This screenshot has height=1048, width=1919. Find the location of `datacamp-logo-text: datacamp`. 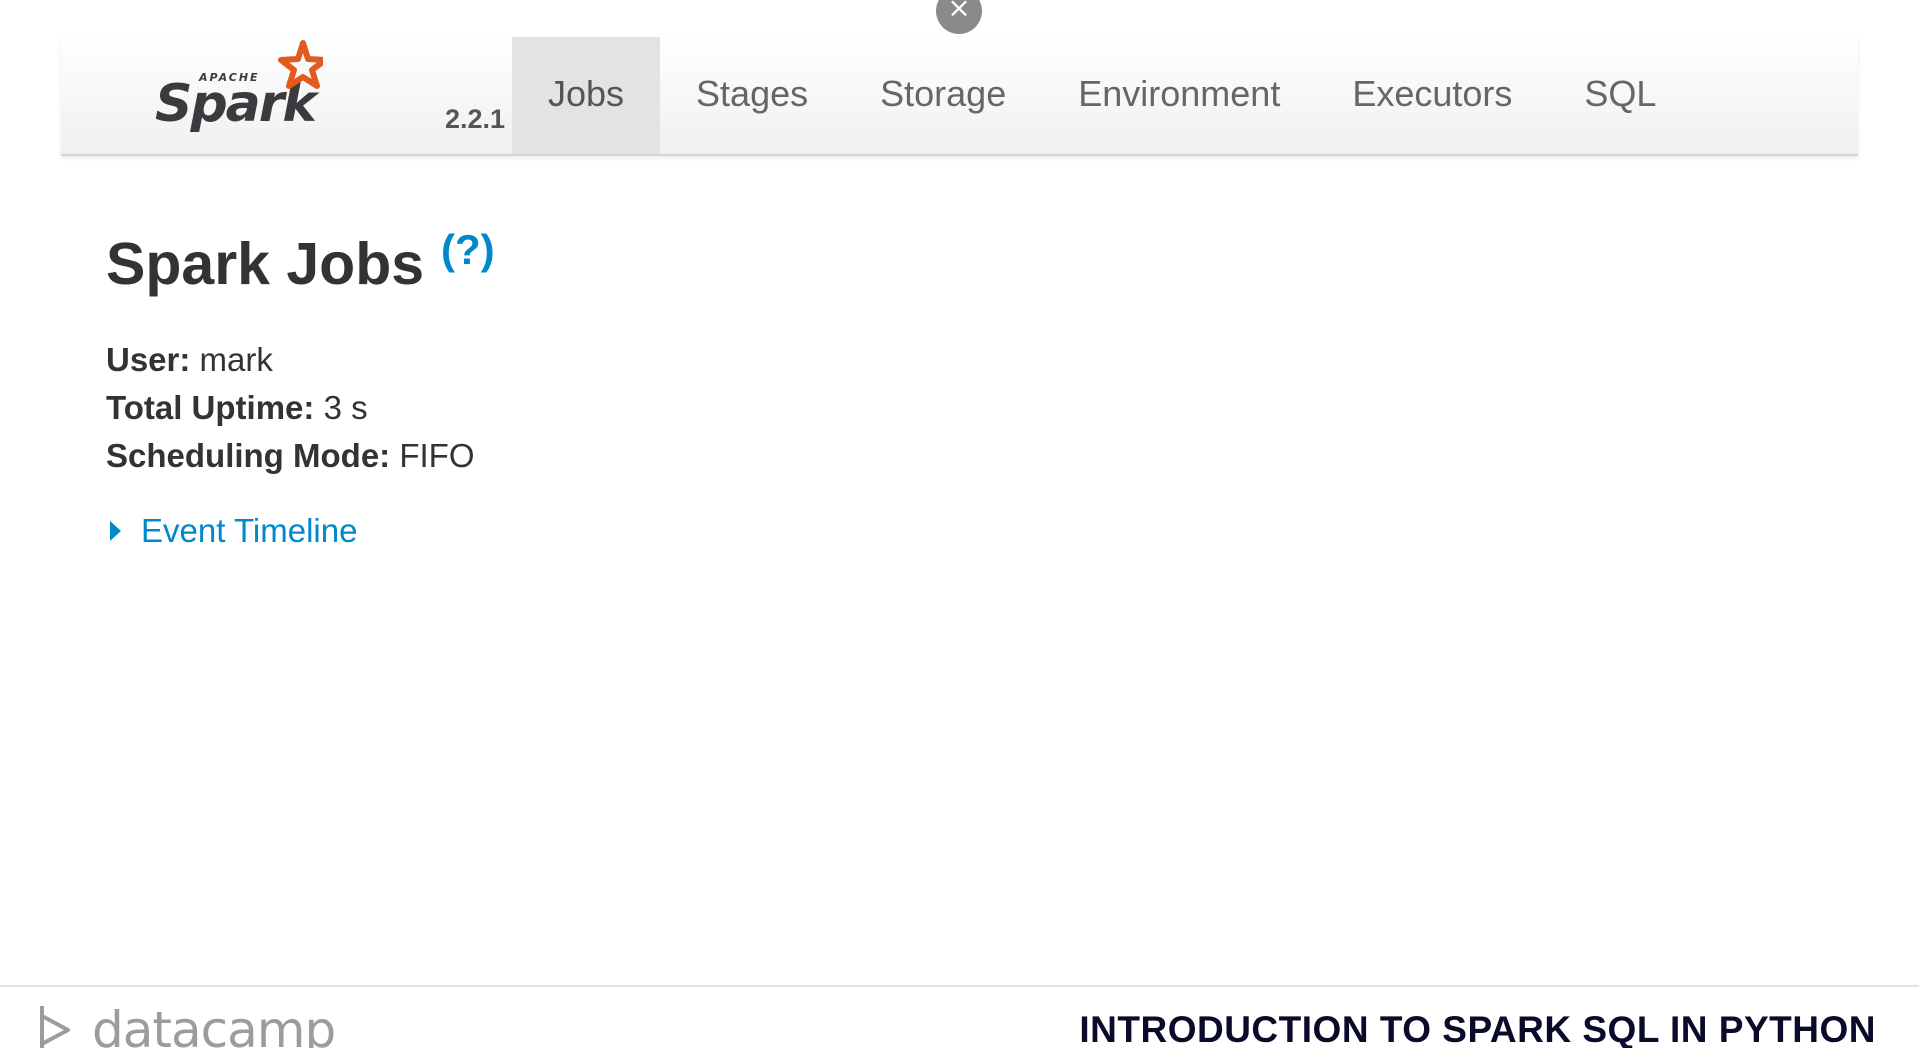

datacamp-logo-text: datacamp is located at coordinates (214, 1025).